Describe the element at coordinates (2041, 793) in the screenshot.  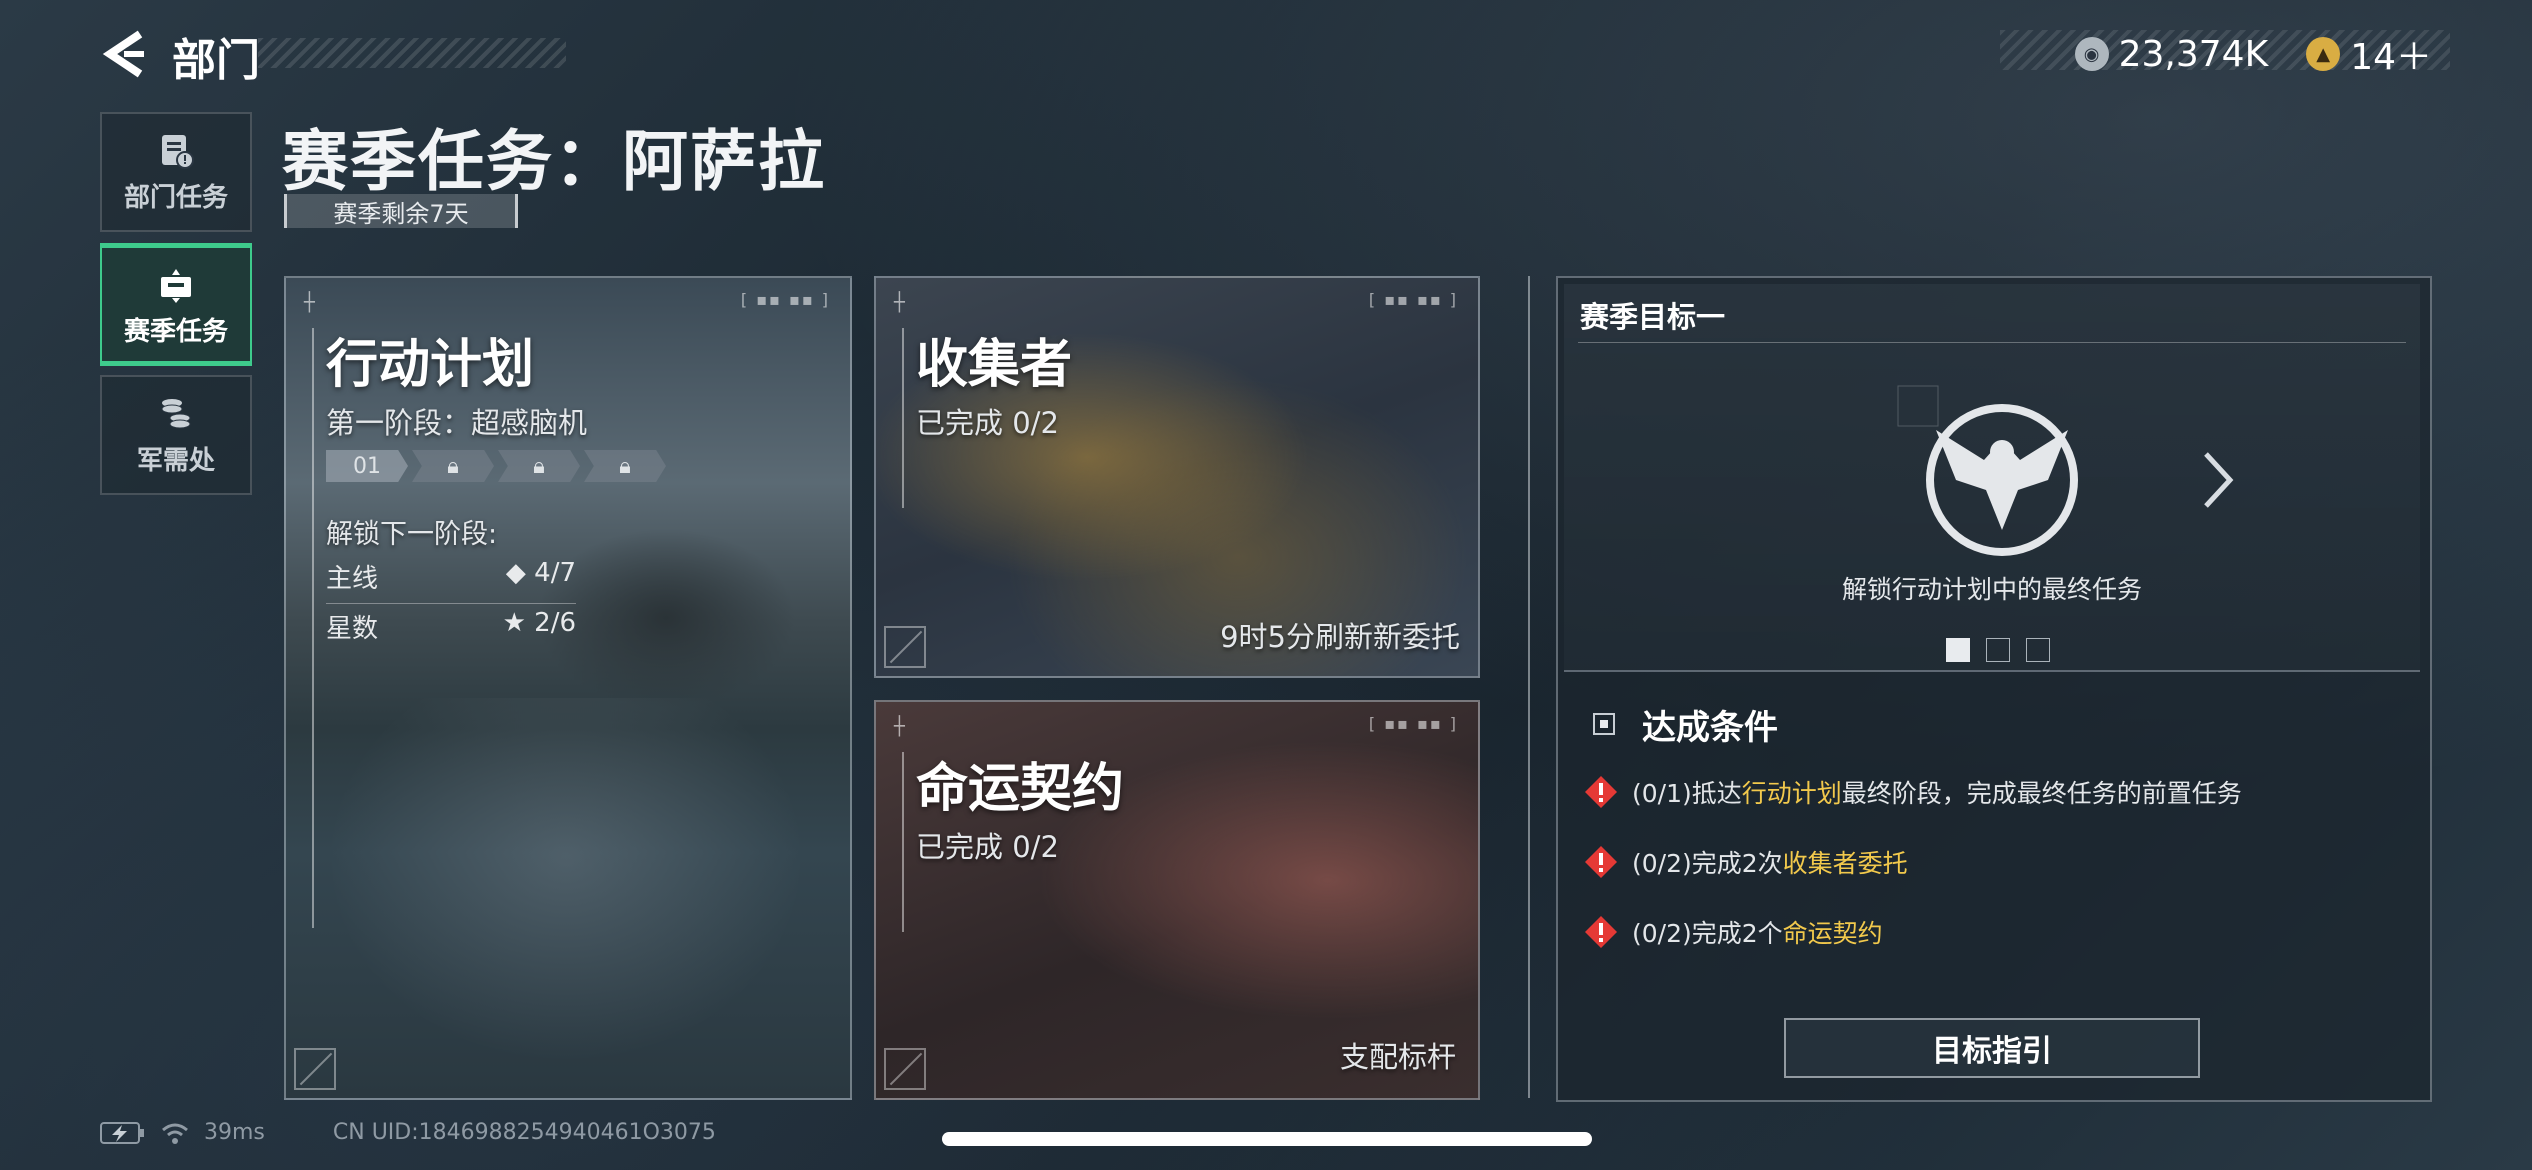
I see `condition-text: 最终阶段，完成最终任务的前置任务` at that location.